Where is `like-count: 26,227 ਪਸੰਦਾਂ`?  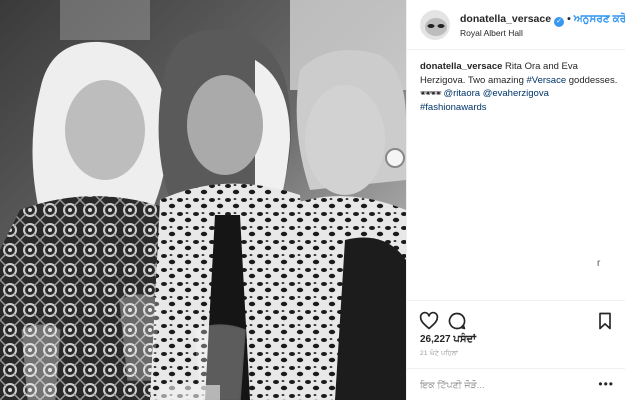
like-count: 26,227 ਪਸੰਦਾਂ is located at coordinates (448, 339).